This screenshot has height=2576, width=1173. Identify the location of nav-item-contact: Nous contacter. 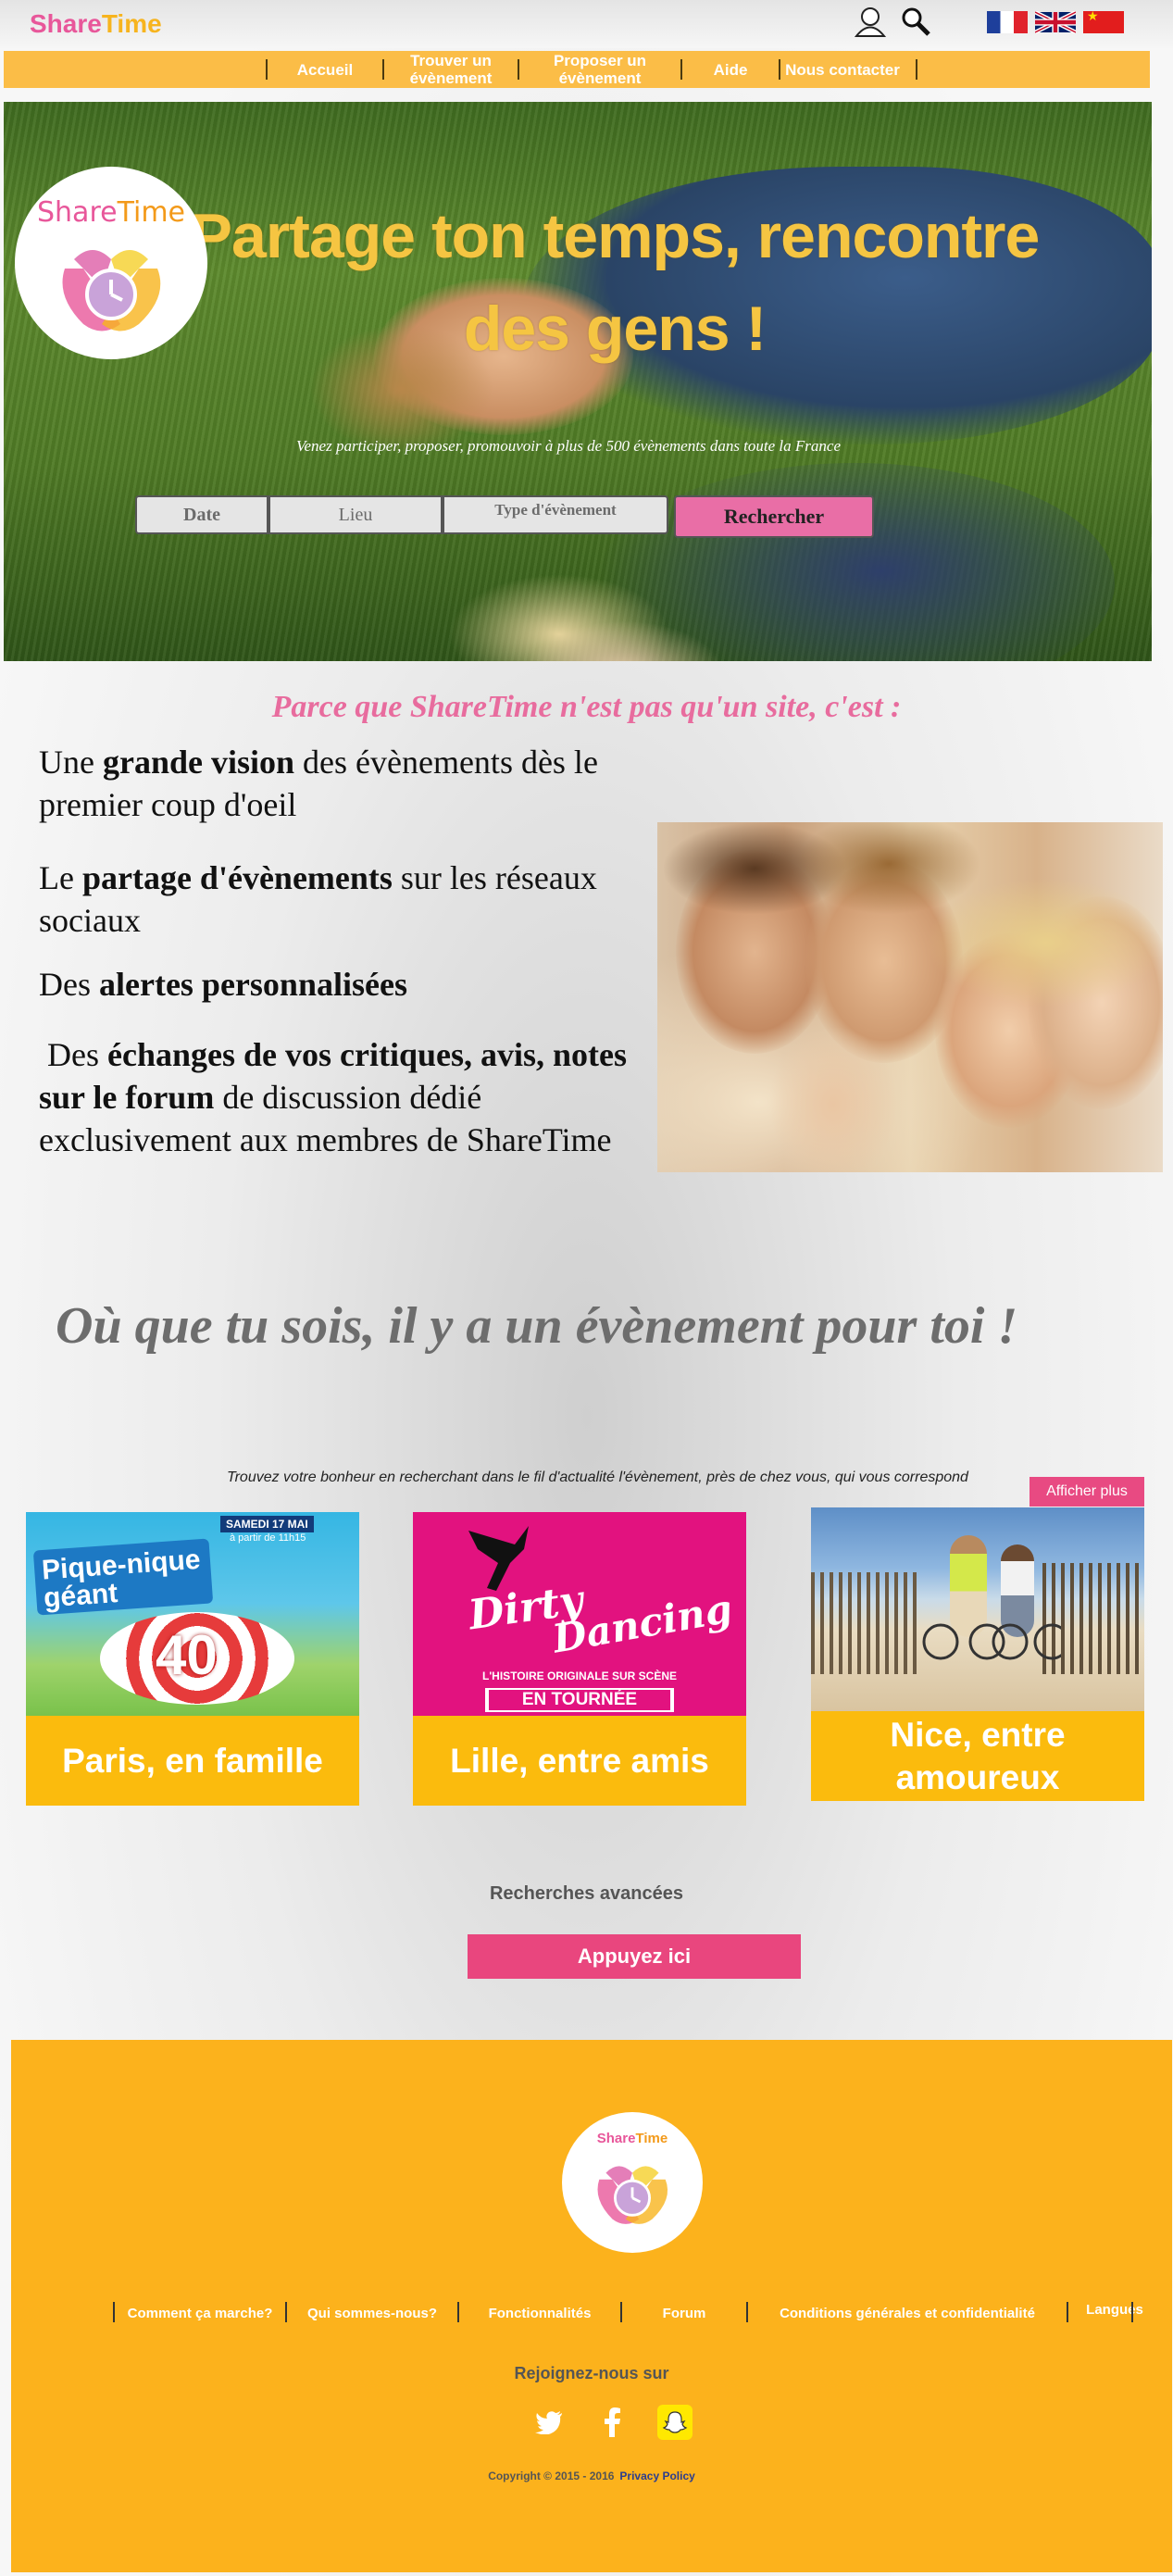
(842, 69).